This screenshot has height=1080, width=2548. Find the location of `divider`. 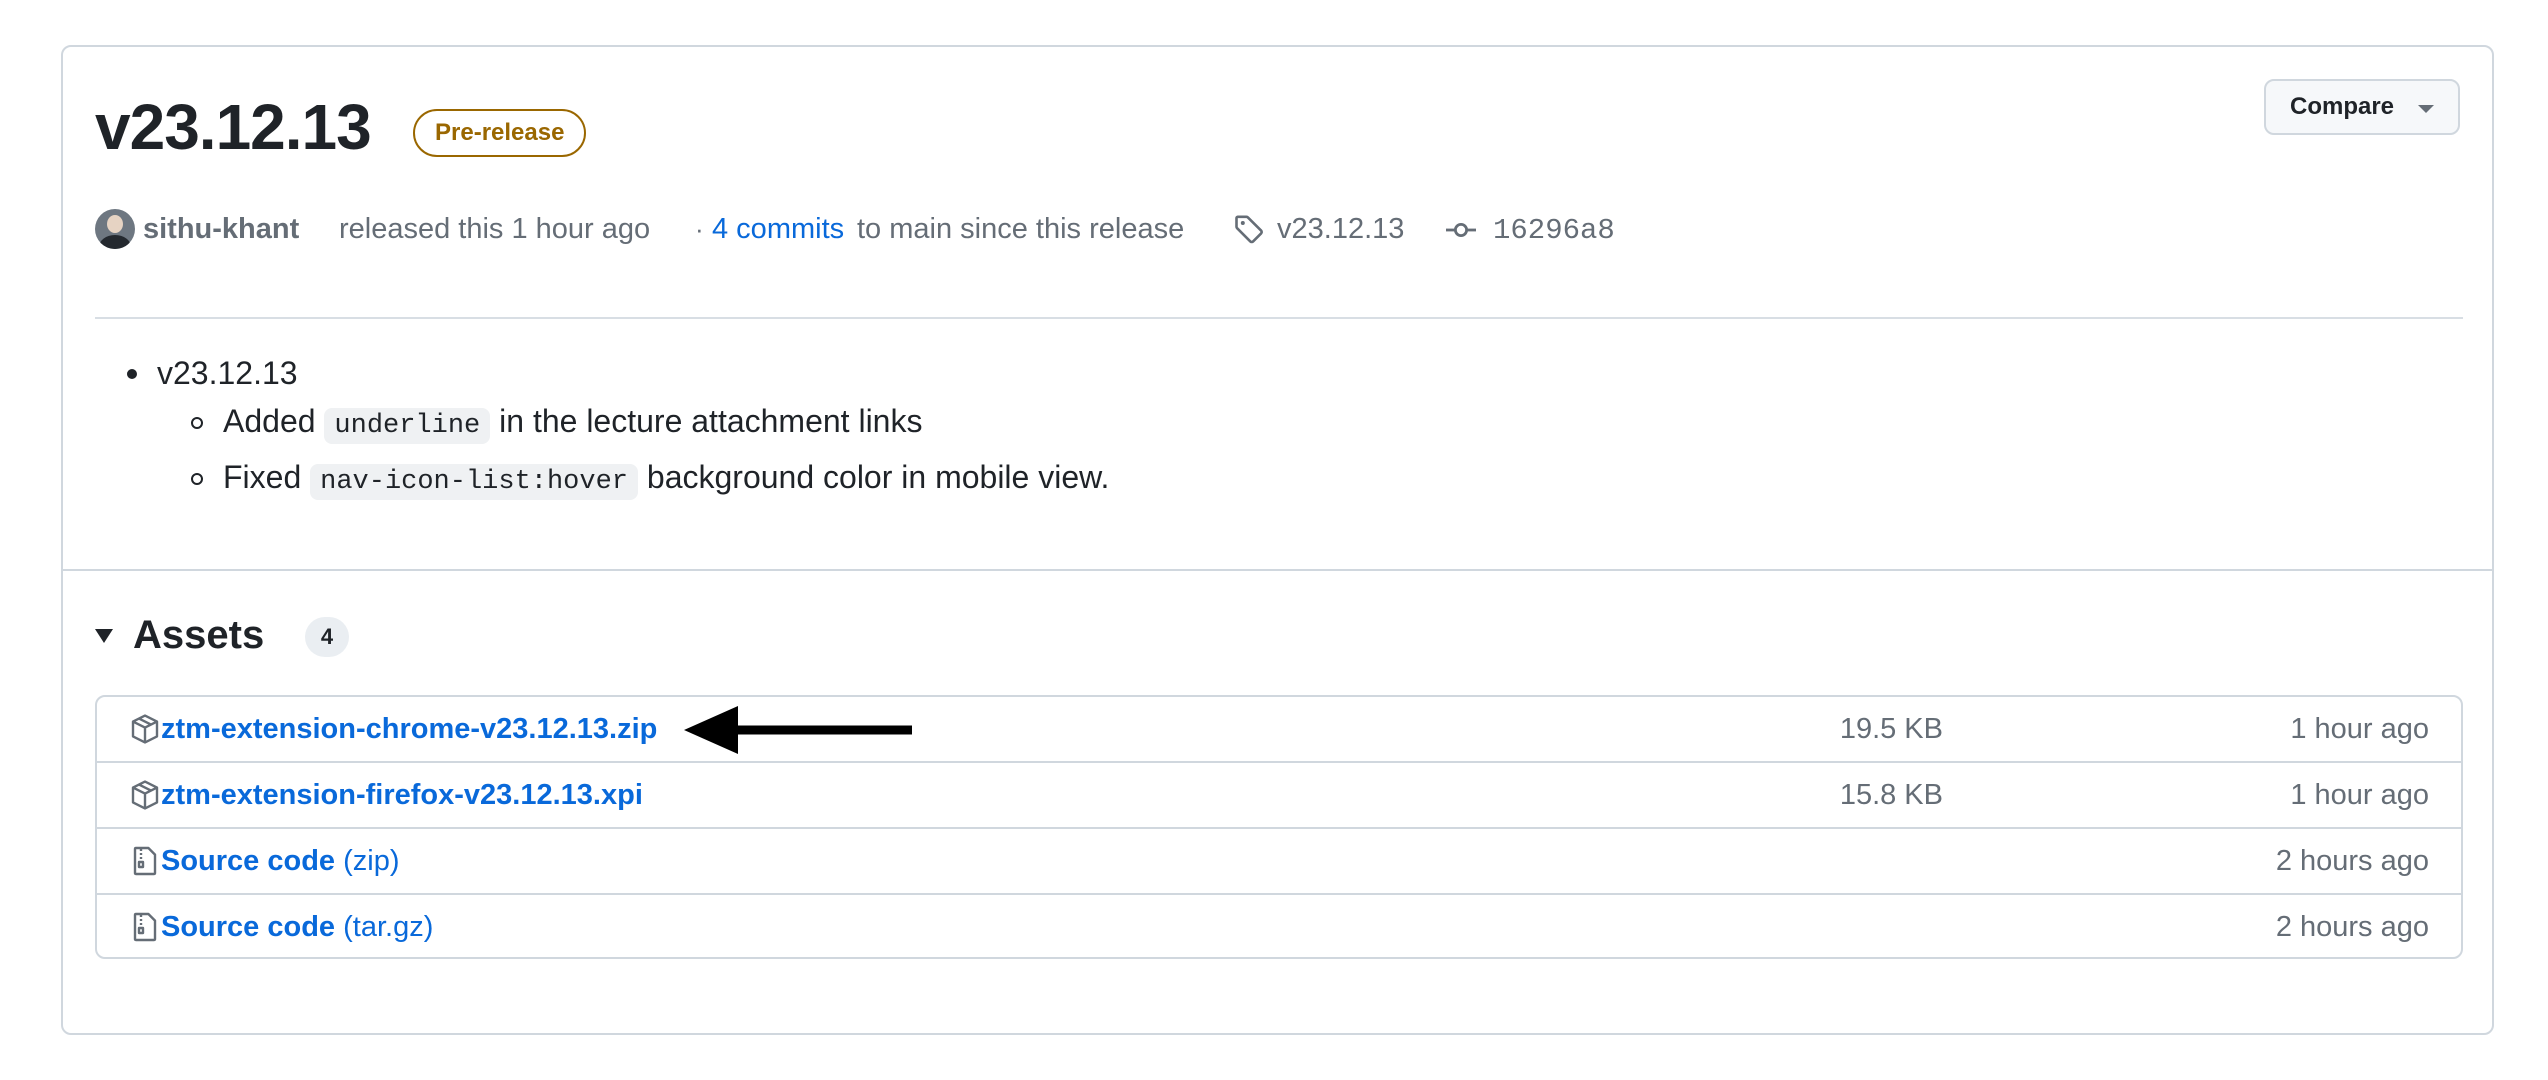

divider is located at coordinates (1279, 318).